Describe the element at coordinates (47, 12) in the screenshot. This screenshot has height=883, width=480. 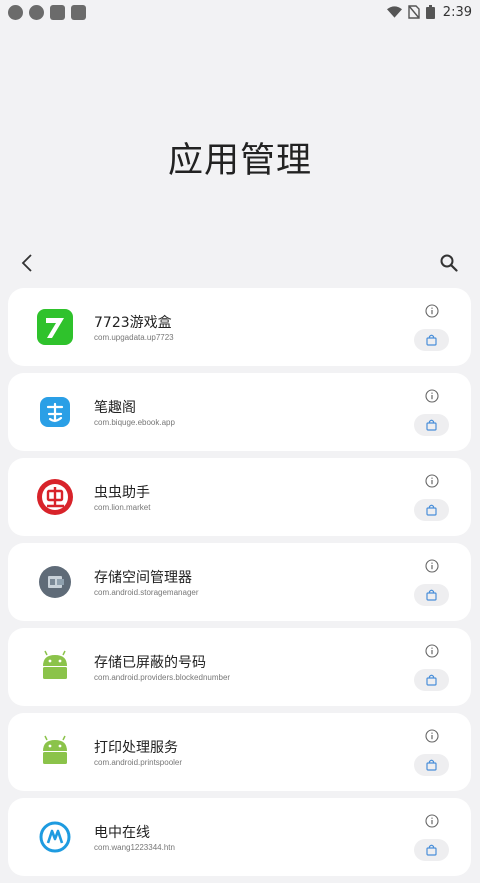
I see `notification-icons` at that location.